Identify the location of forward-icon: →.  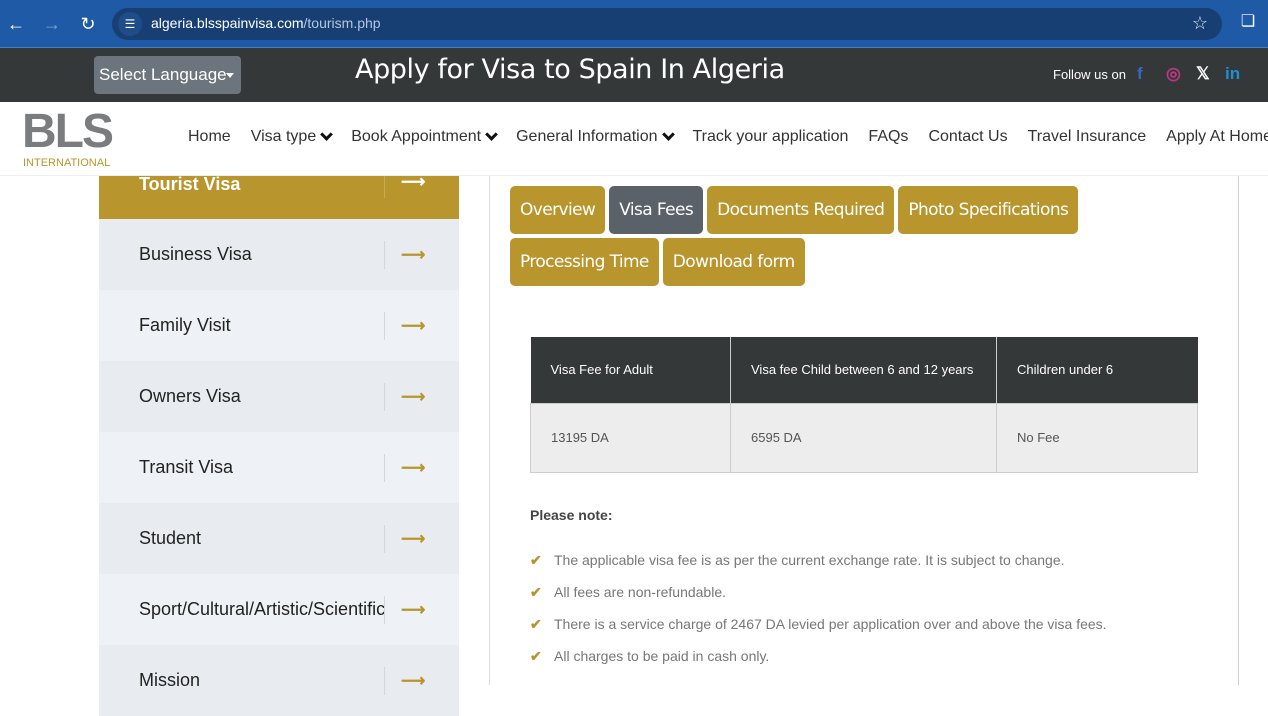
(52, 24).